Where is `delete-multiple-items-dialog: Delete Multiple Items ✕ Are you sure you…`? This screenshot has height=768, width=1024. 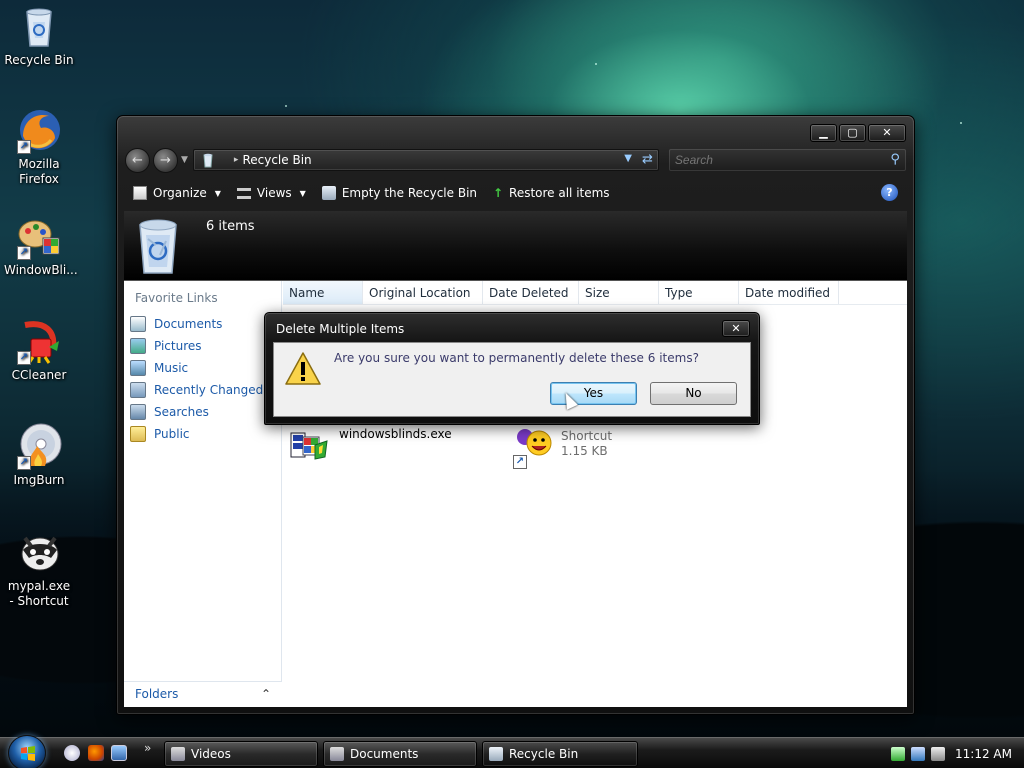
delete-multiple-items-dialog: Delete Multiple Items ✕ Are you sure you… is located at coordinates (512, 368).